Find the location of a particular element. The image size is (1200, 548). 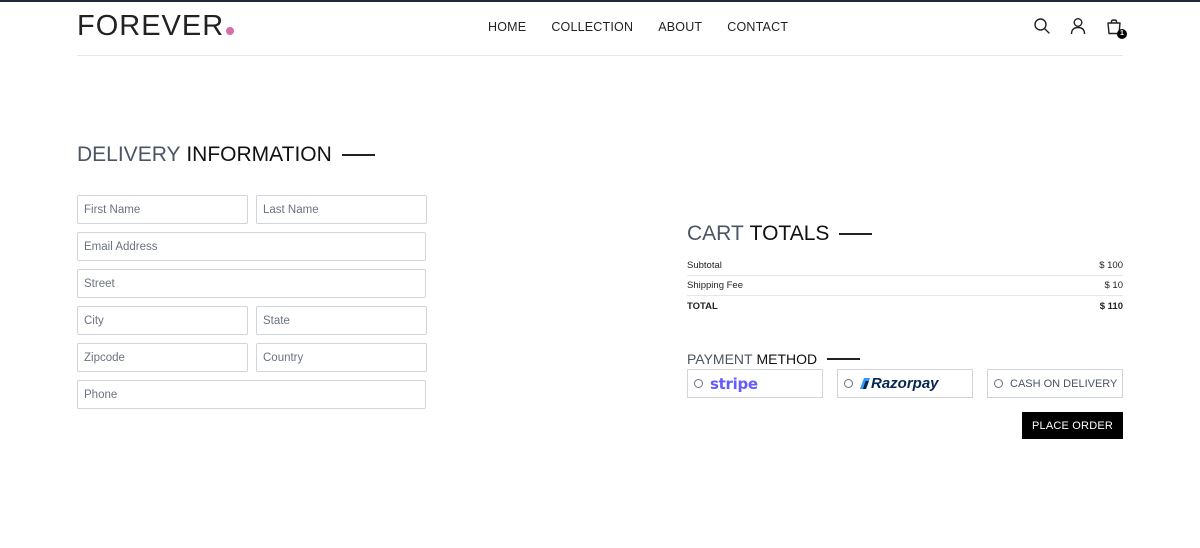

header-icons: 1 is located at coordinates (1080, 28).